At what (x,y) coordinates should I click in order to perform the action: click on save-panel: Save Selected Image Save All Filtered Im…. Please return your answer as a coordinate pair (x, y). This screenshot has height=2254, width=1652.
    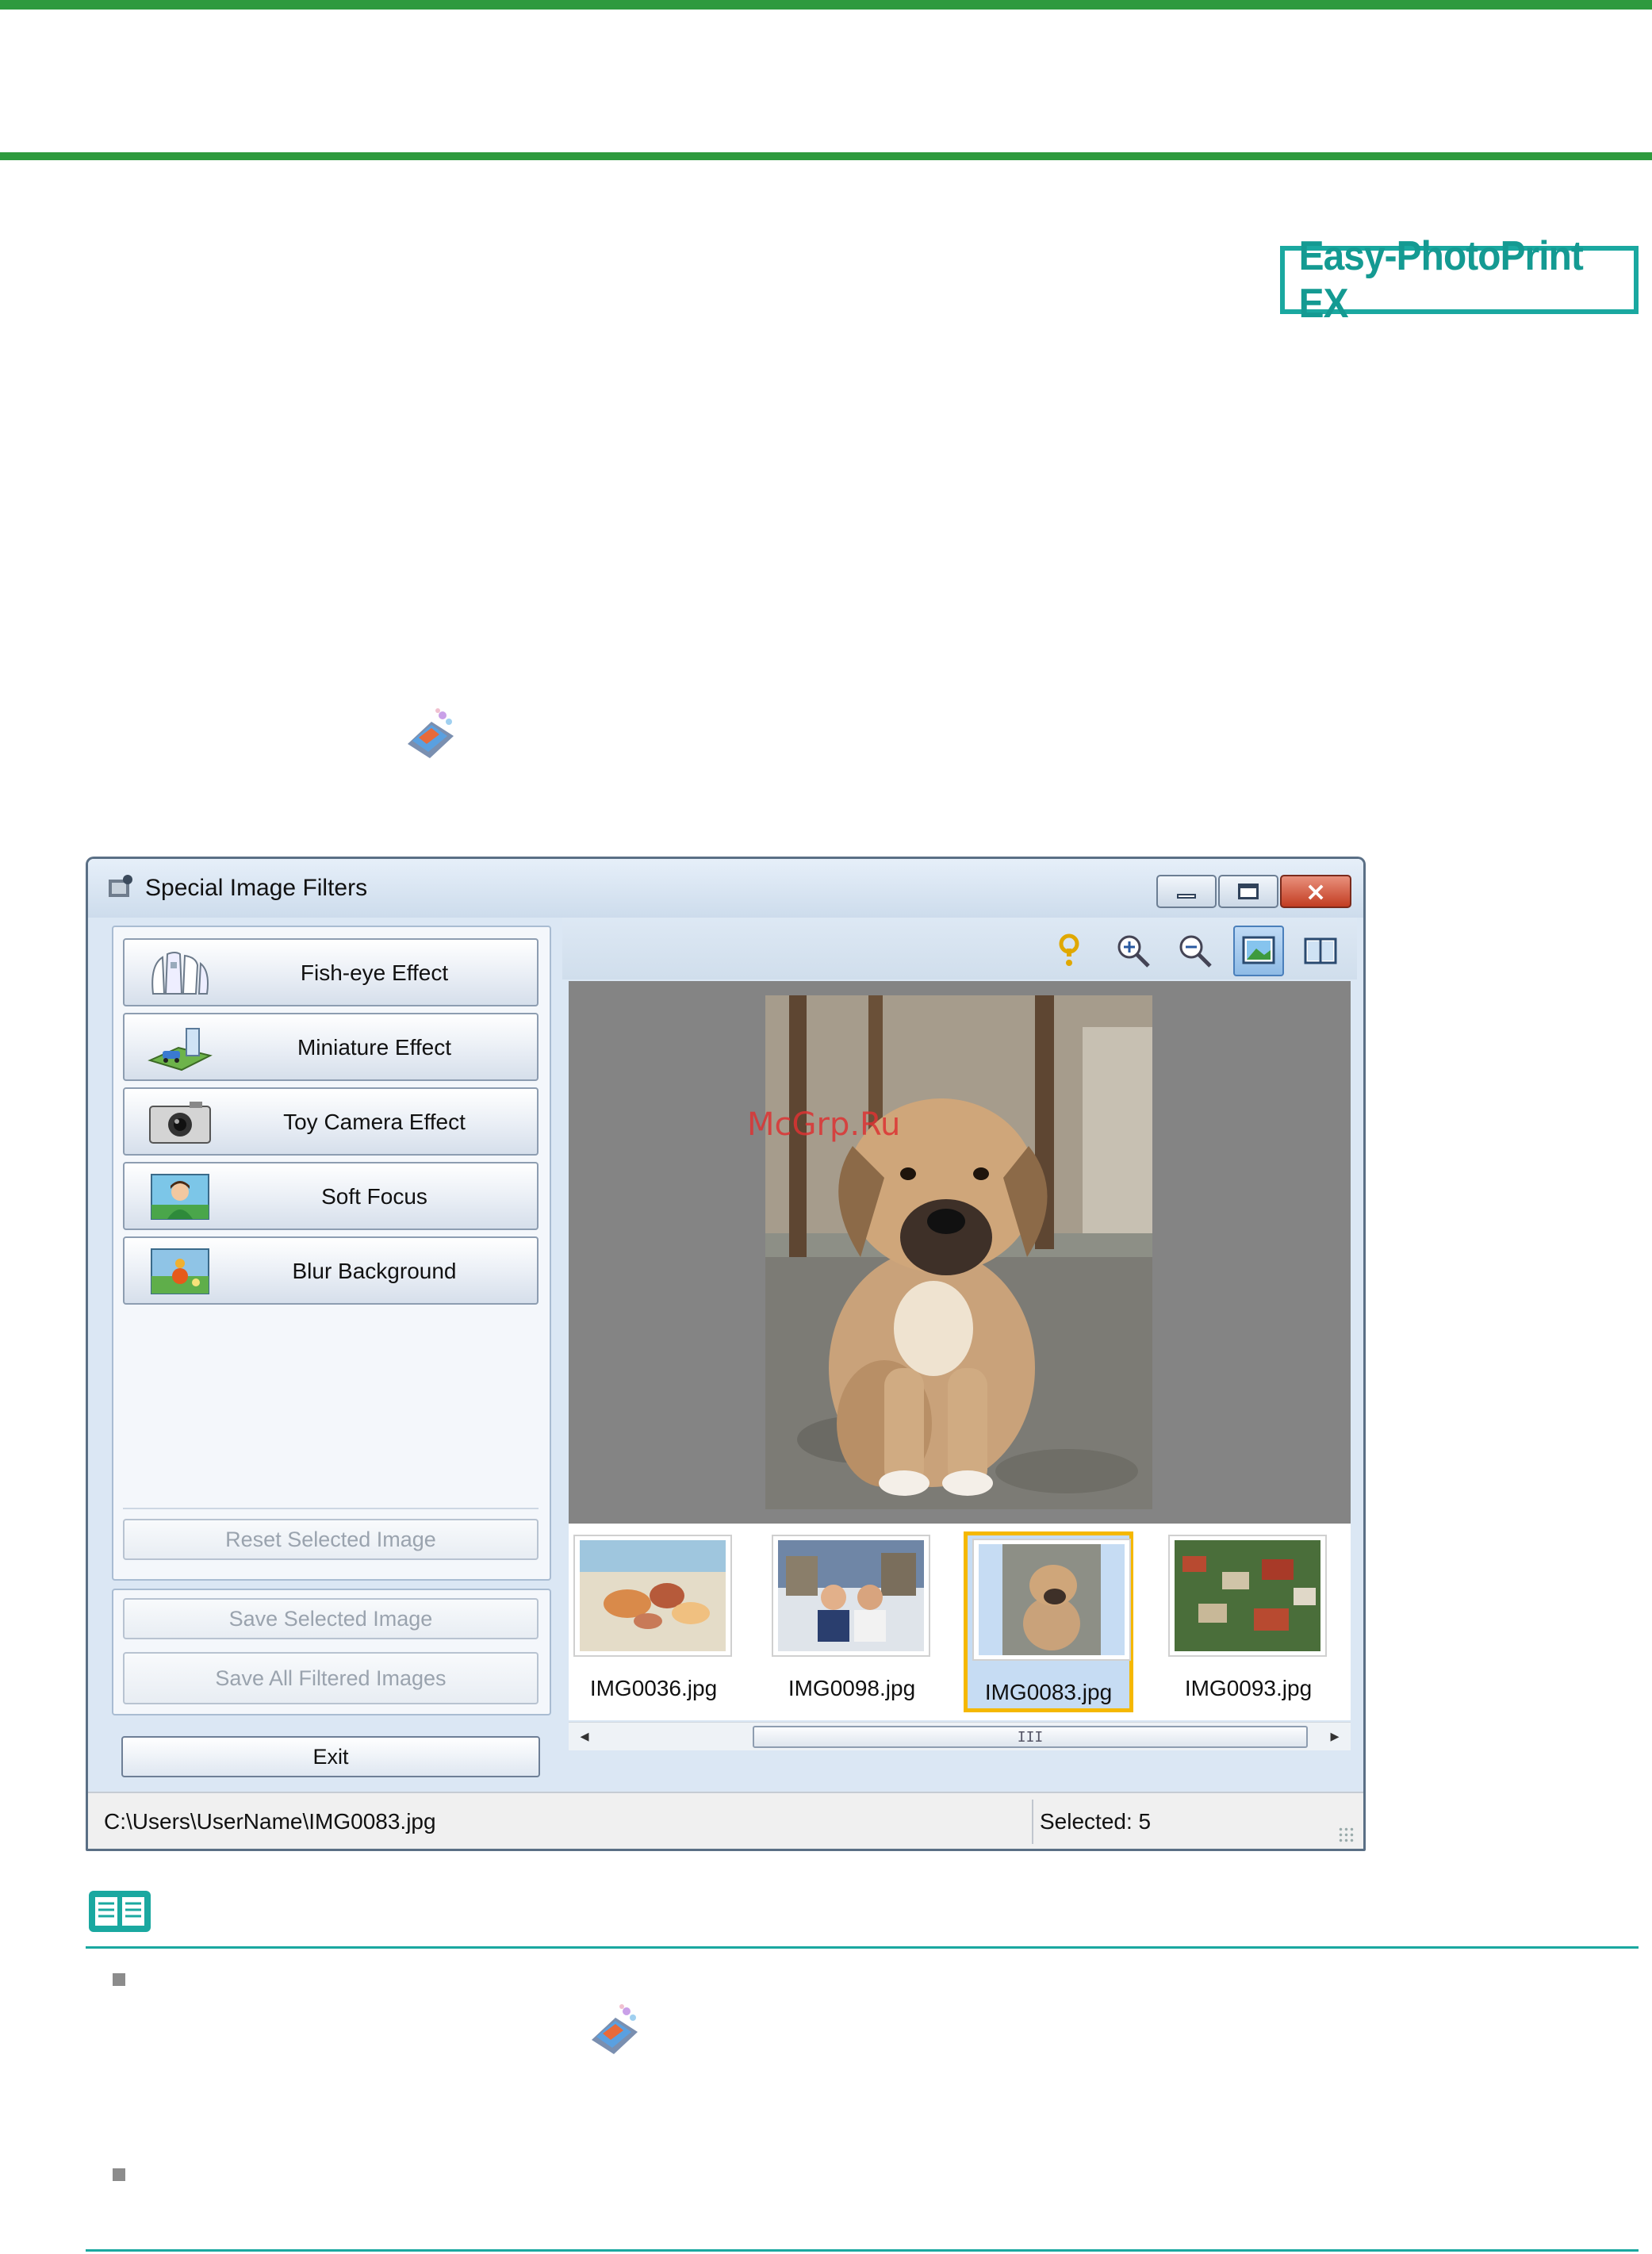
    Looking at the image, I should click on (331, 1652).